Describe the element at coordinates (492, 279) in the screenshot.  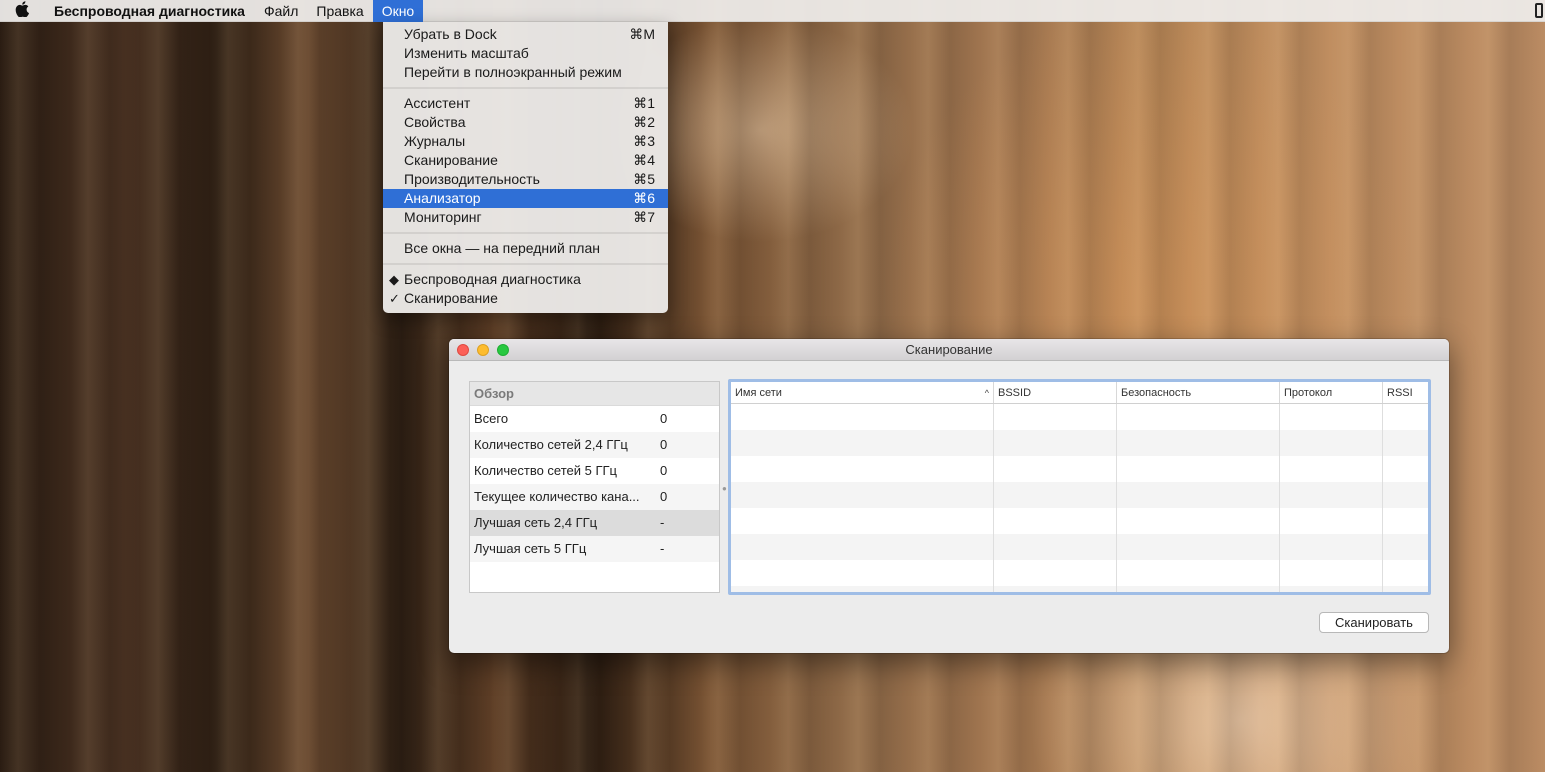
I see `menu-item-label: Беспроводная диагностика` at that location.